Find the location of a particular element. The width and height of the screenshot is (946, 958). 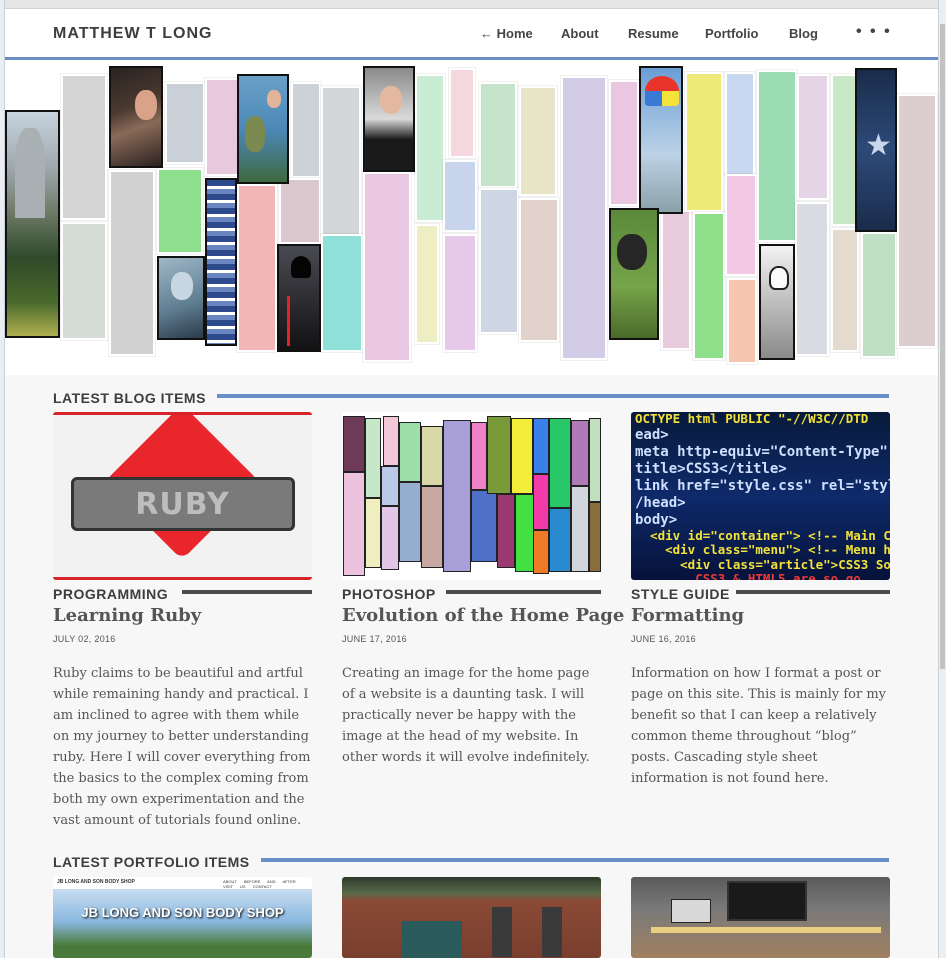

cowboys-photo: ★ is located at coordinates (876, 150).